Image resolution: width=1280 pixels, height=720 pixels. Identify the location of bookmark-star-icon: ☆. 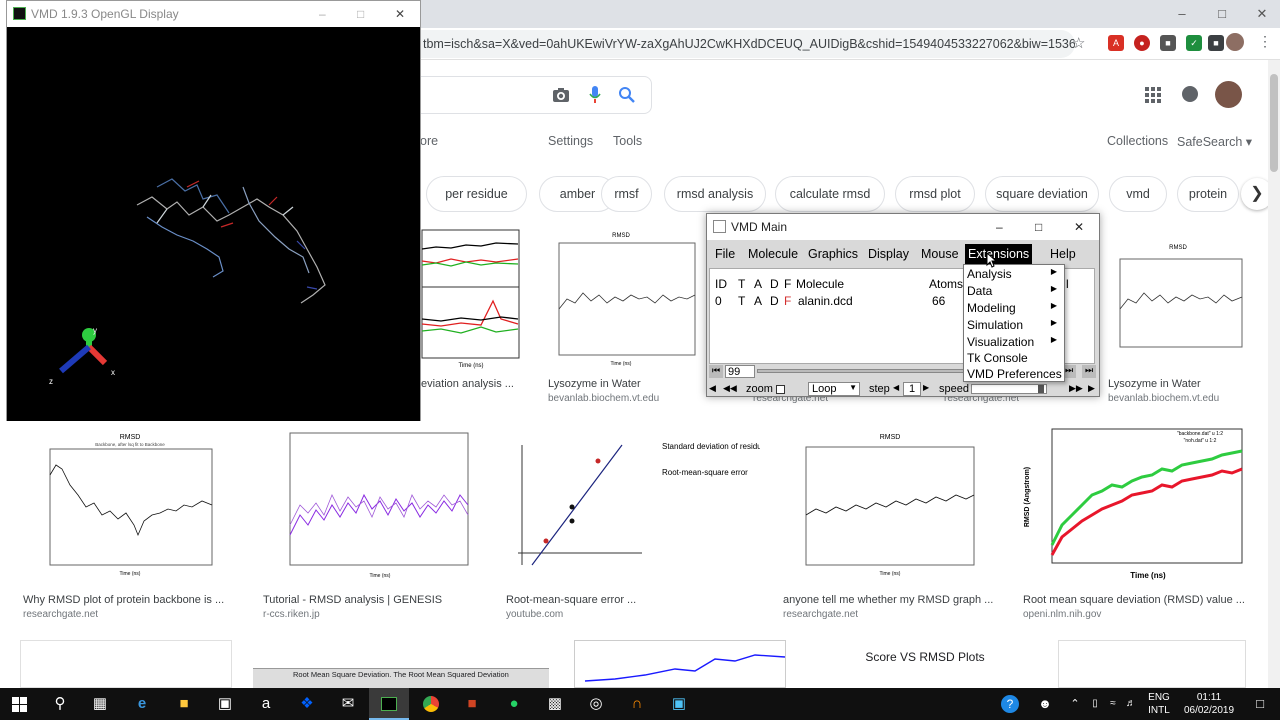
(1078, 43).